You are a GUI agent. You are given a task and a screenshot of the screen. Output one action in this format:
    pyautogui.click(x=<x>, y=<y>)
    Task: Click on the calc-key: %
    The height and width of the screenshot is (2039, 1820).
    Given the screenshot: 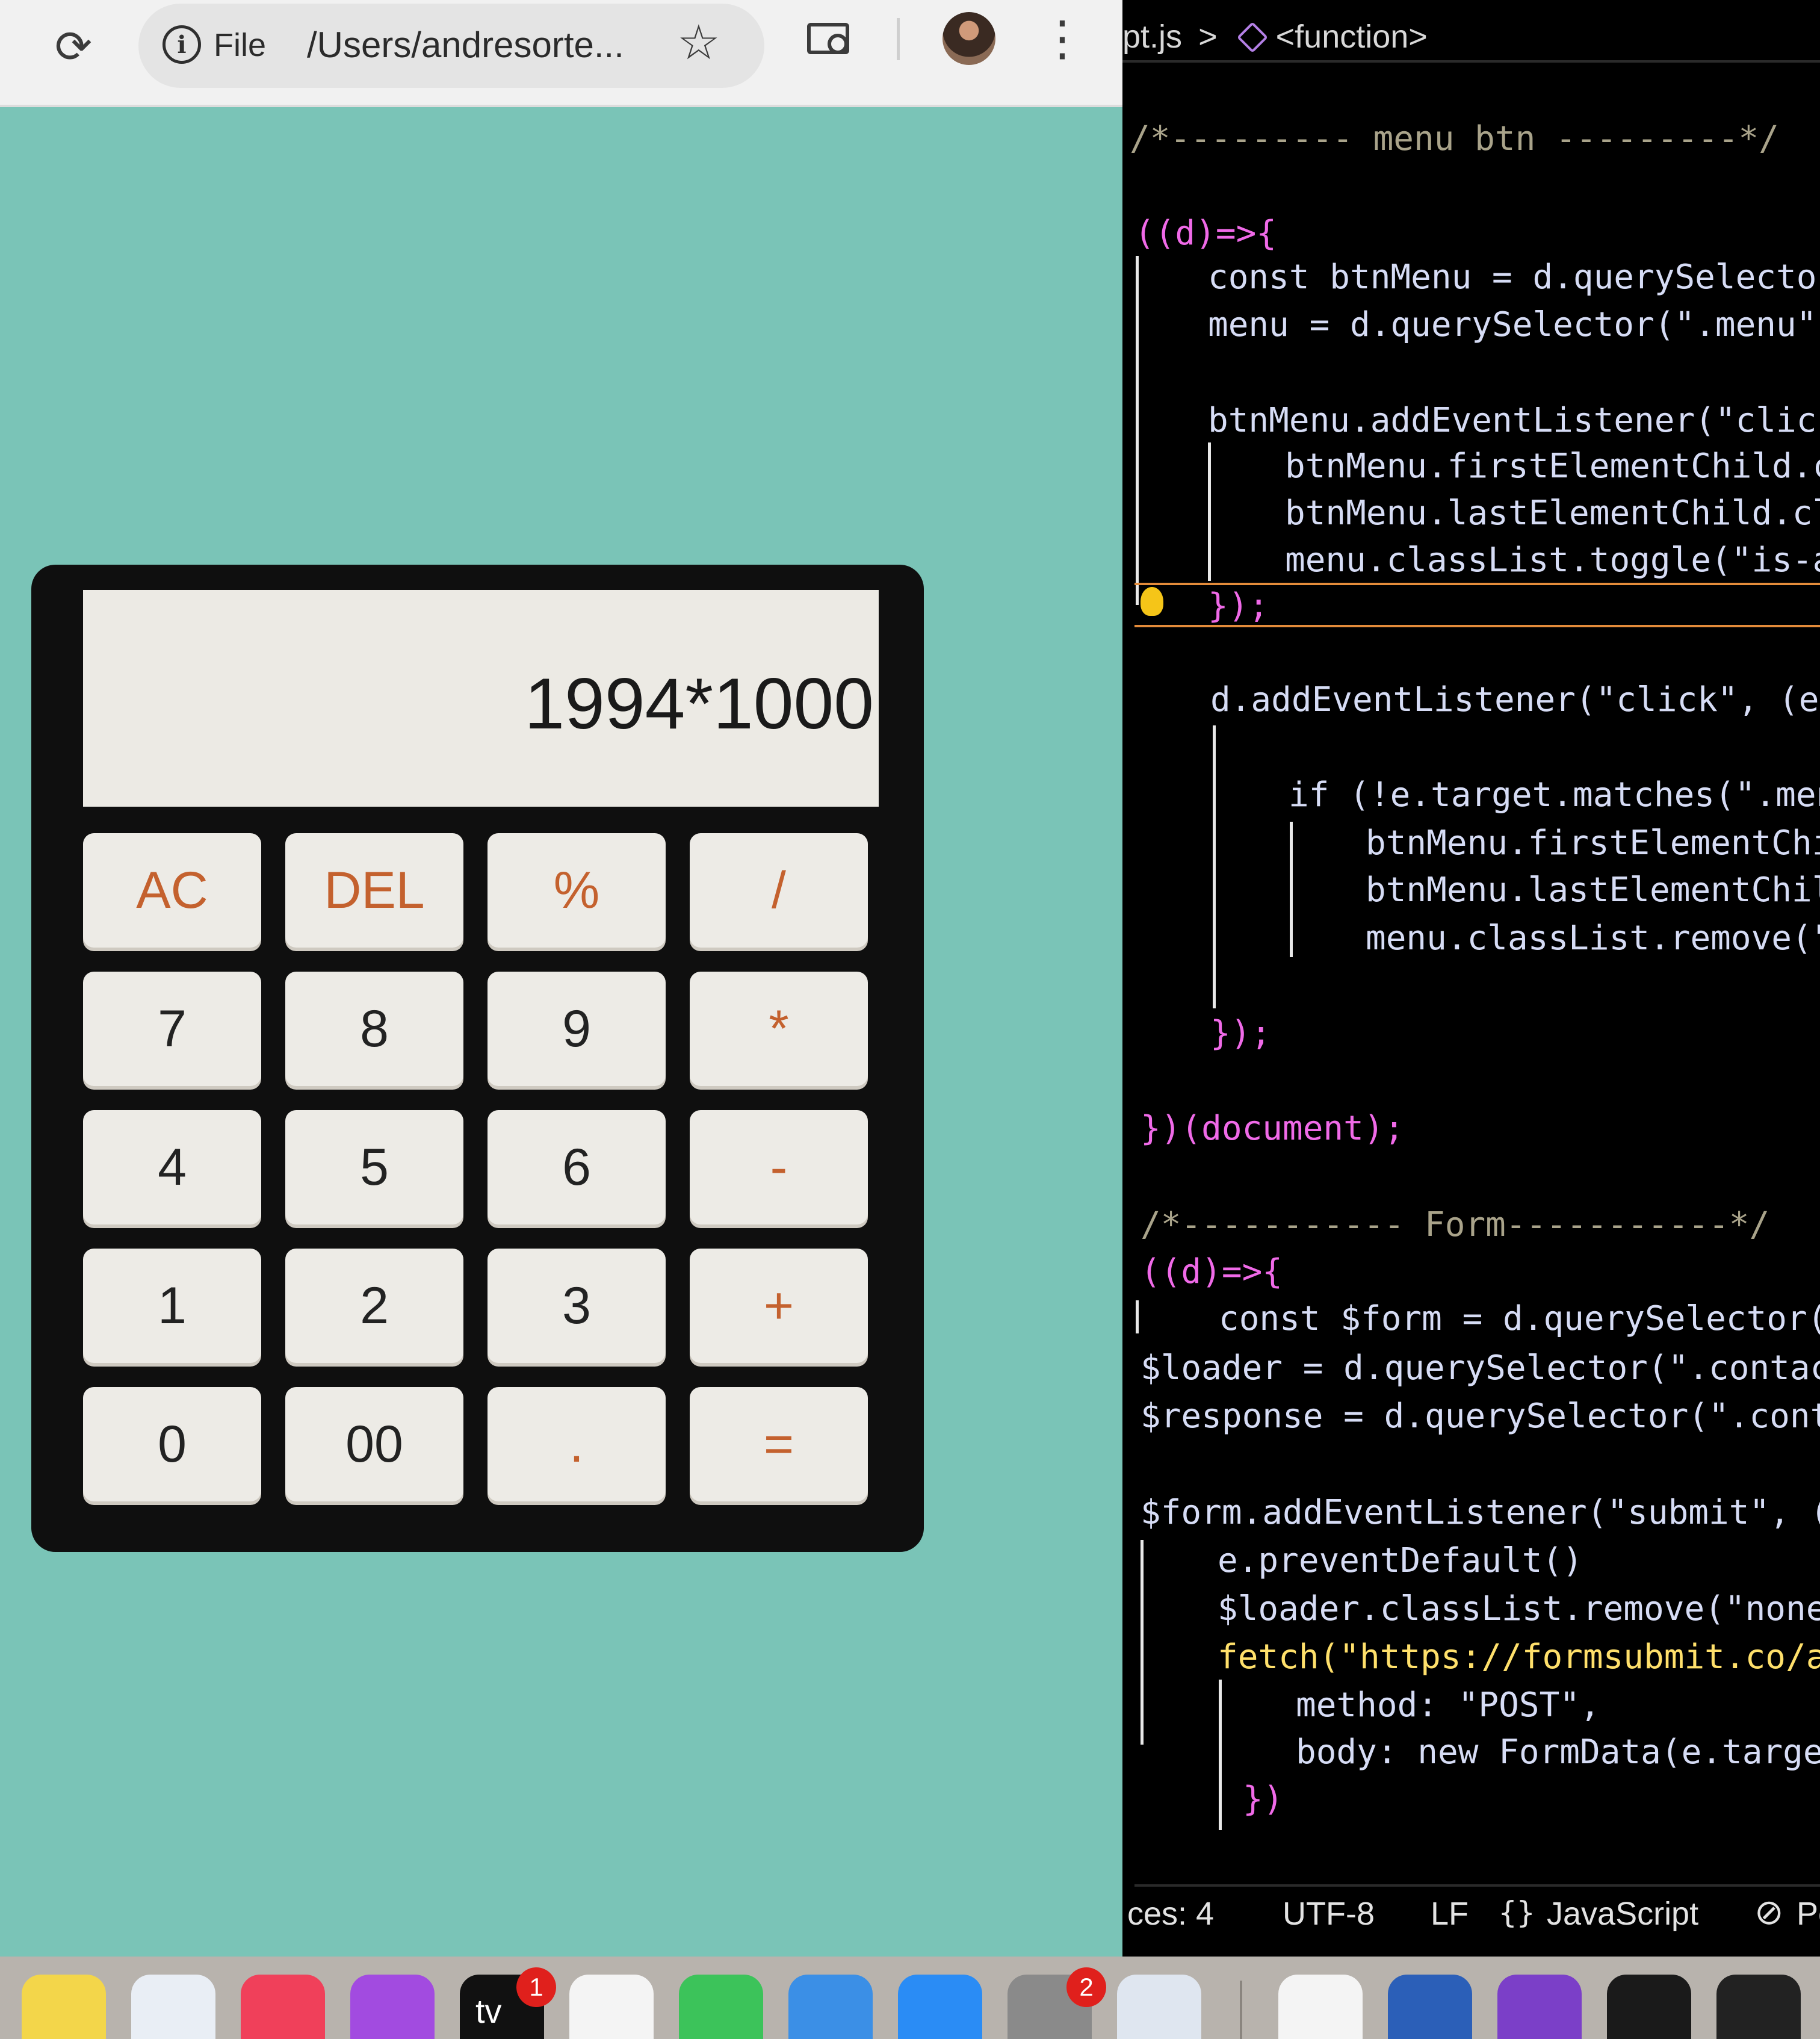 What is the action you would take?
    pyautogui.click(x=577, y=890)
    